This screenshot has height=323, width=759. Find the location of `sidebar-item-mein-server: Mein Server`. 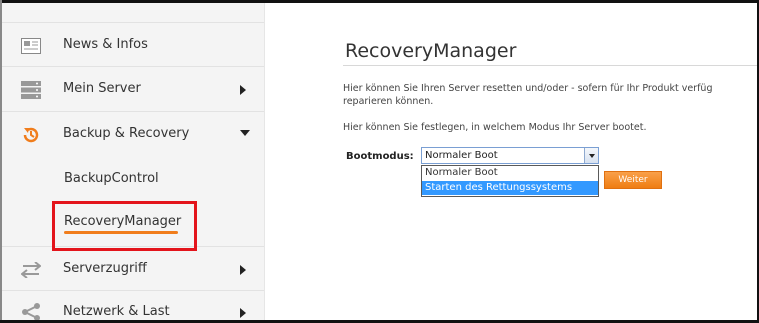

sidebar-item-mein-server: Mein Server is located at coordinates (132, 89).